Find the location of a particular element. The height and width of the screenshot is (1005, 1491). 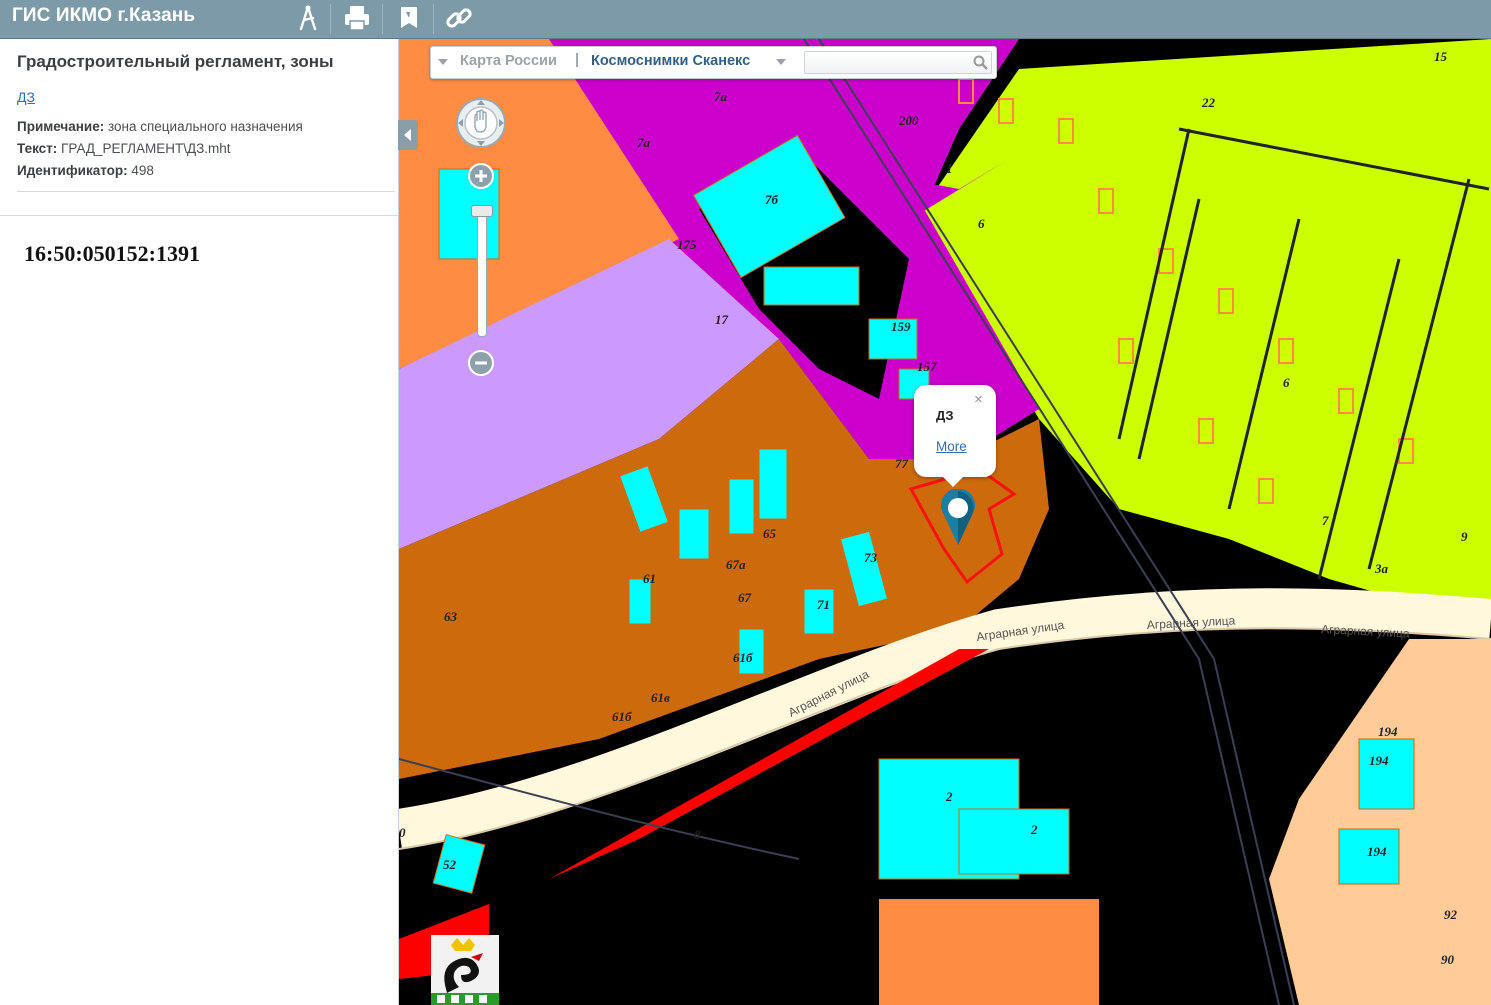

house-number: 61 is located at coordinates (649, 578).